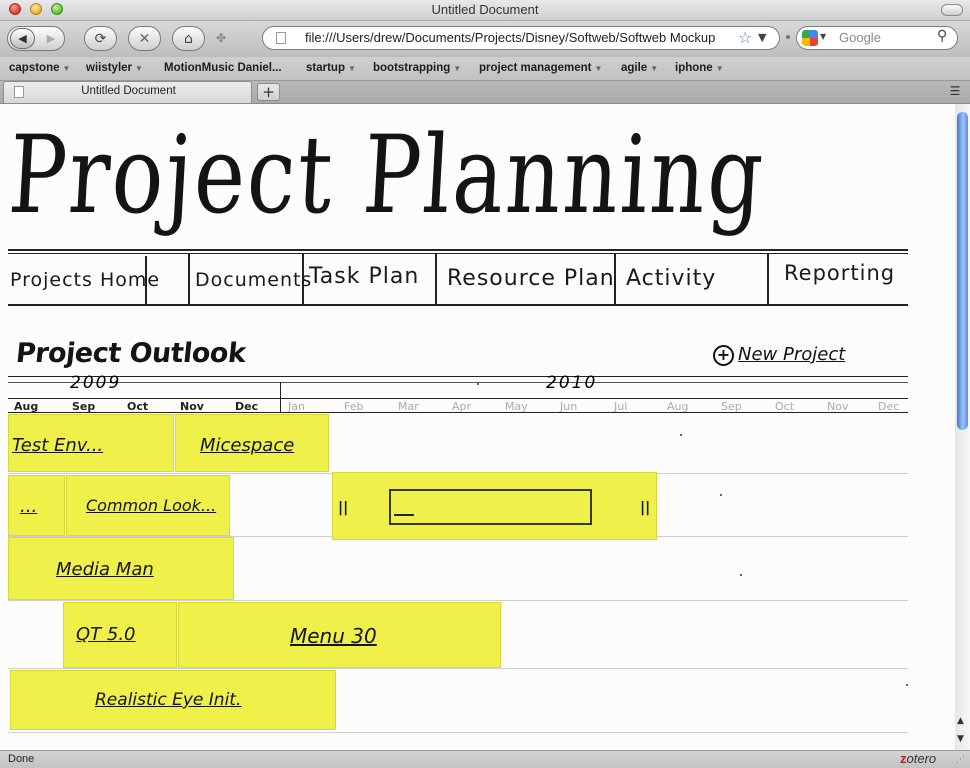 This screenshot has height=768, width=970. I want to click on reload-button: ⟳, so click(100, 38).